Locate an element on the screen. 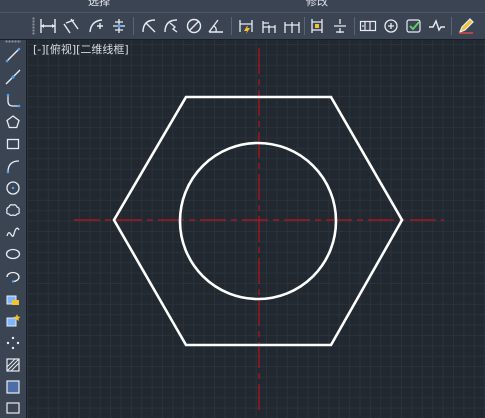  radius-dimension-icon is located at coordinates (149, 26).